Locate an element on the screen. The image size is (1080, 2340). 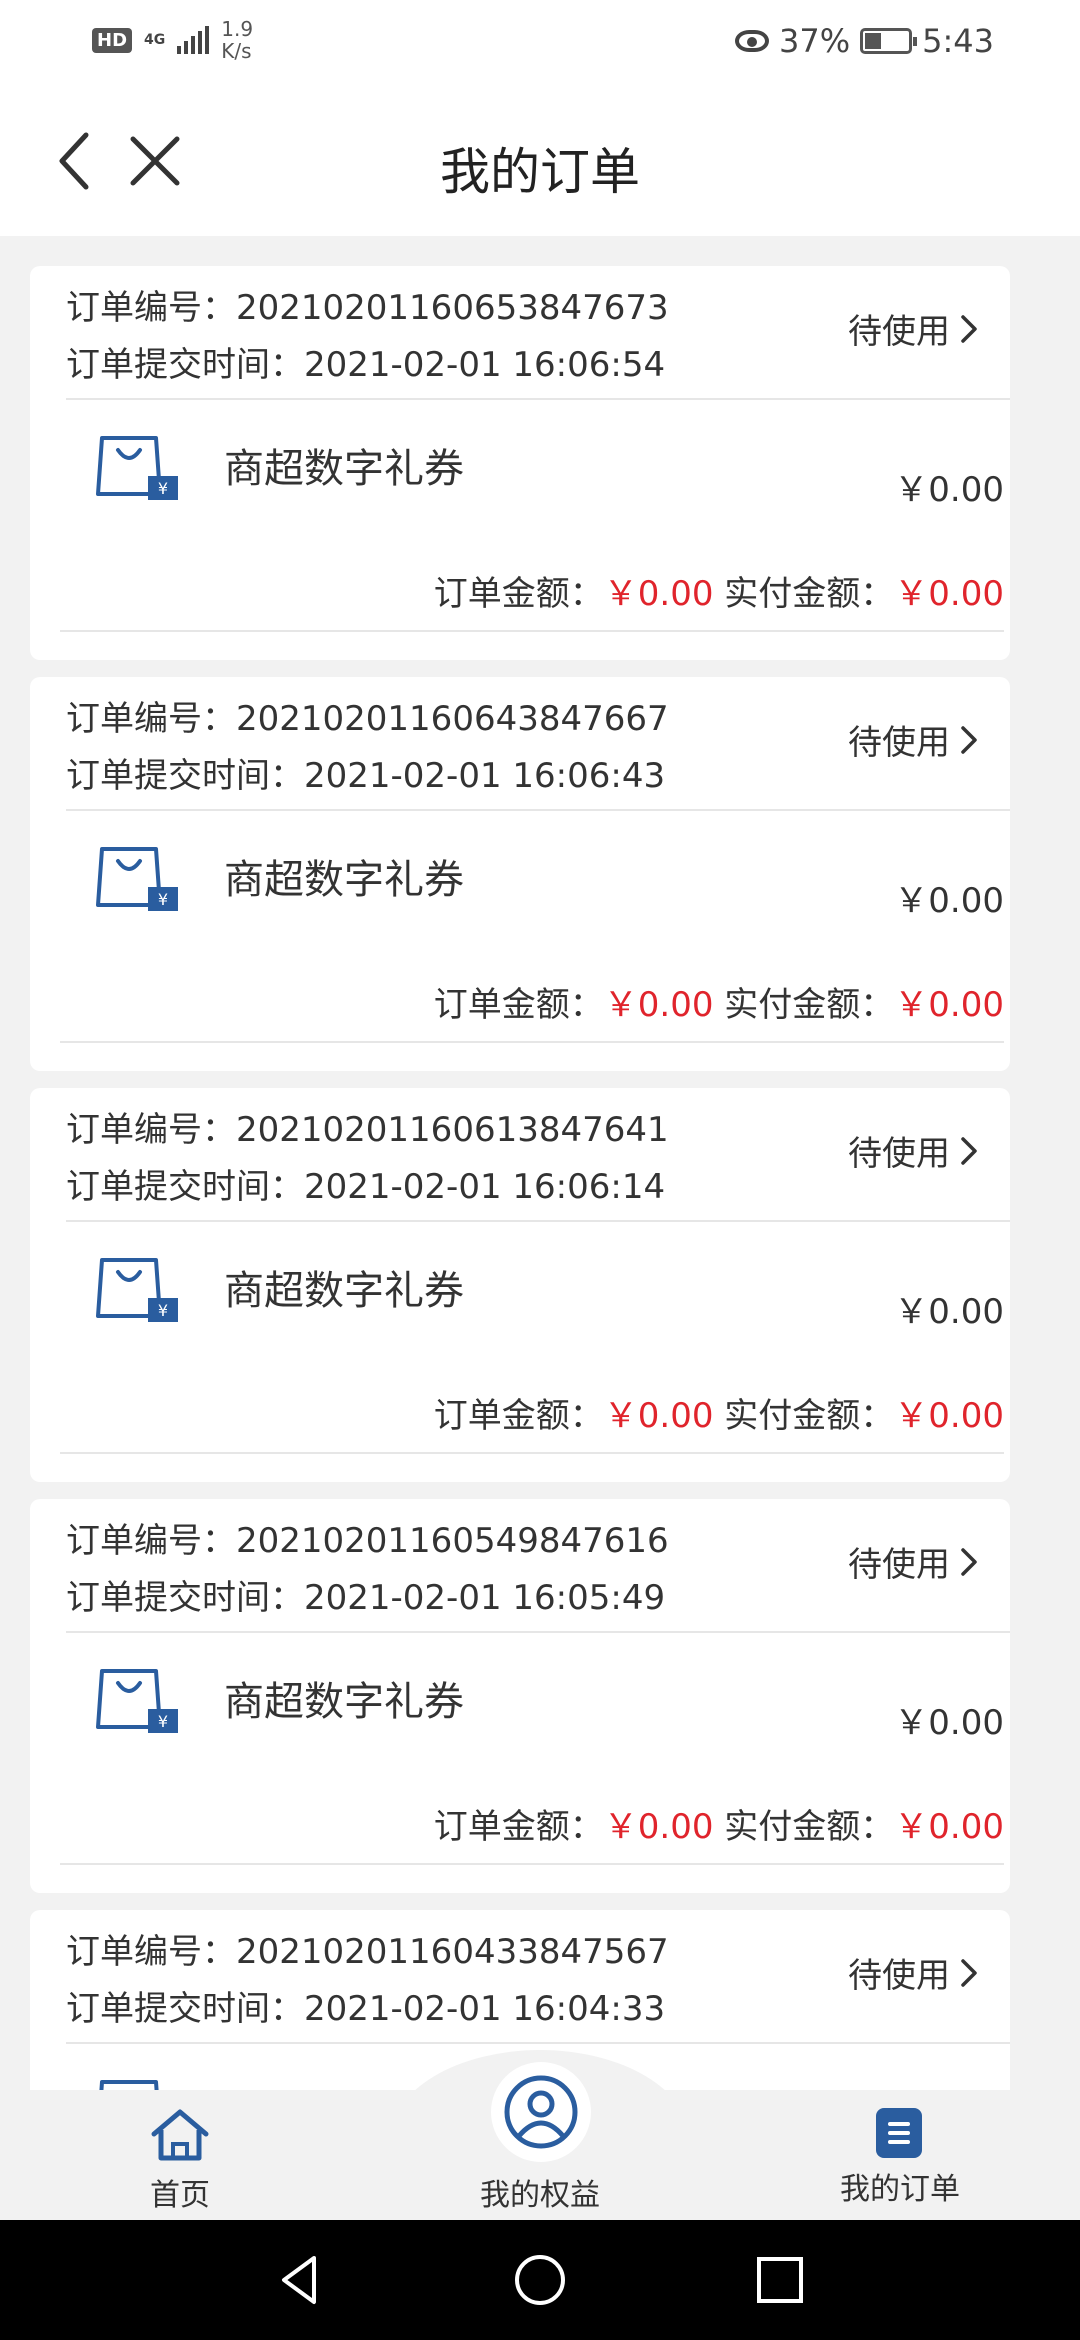
order-time: 2021-02-01 16:04:33 is located at coordinates (485, 2009).